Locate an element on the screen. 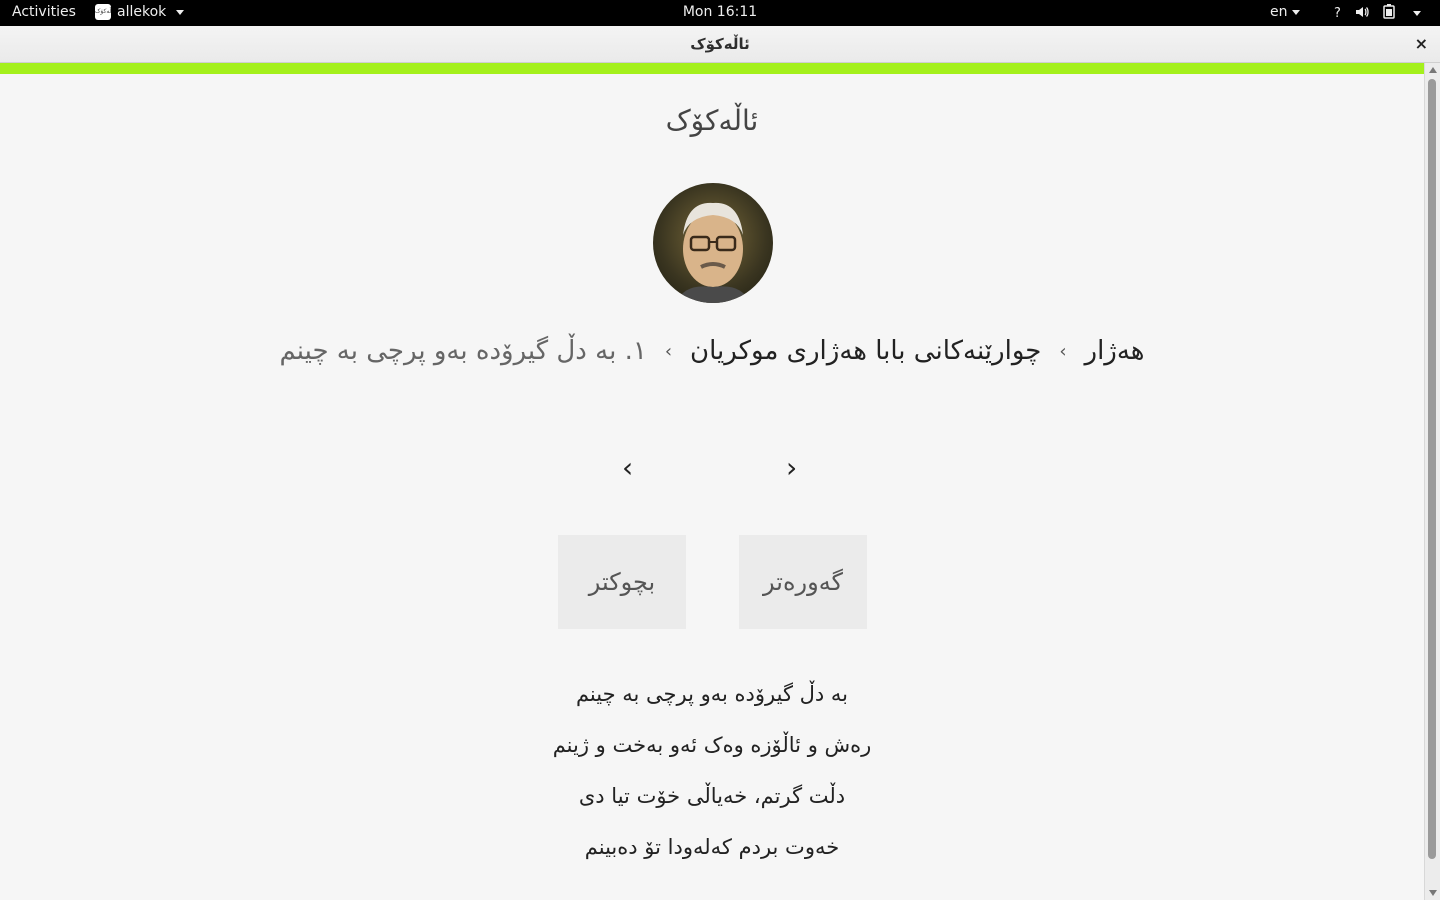  keyboard-layout-menu: en is located at coordinates (1285, 12).